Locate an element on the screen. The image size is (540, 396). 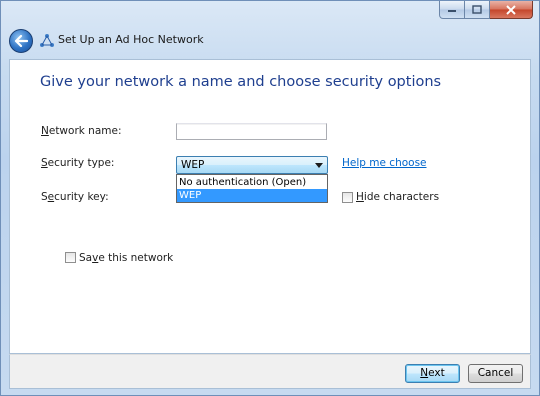
security-option-open: No authentication (Open) is located at coordinates (252, 182).